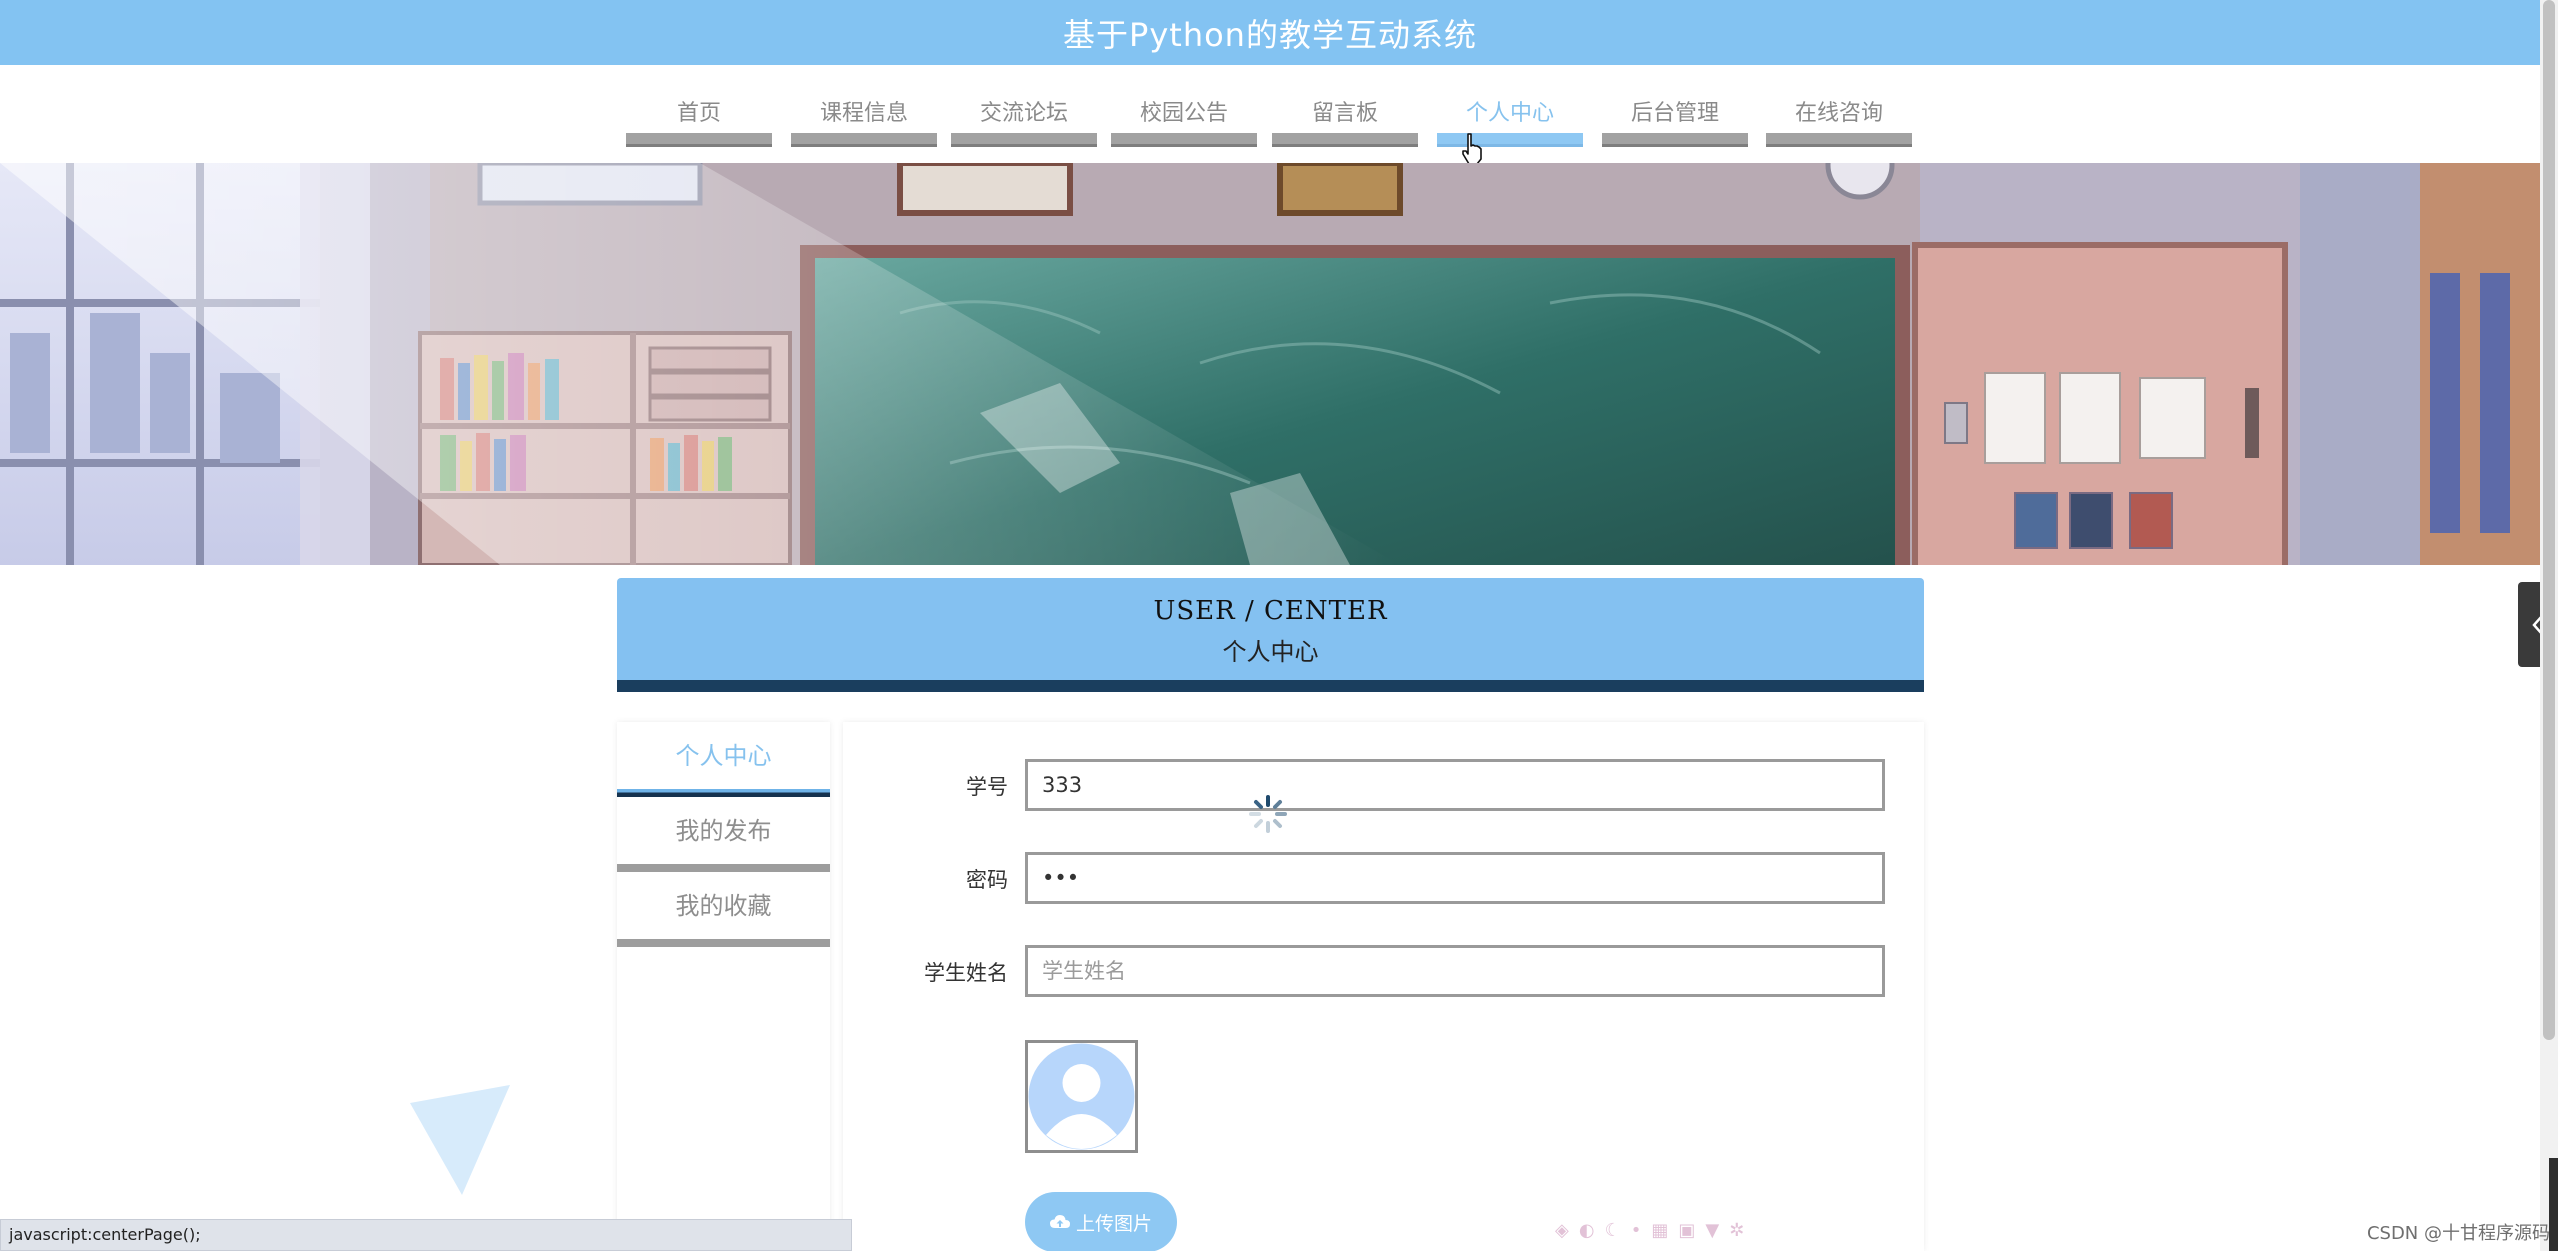  I want to click on ime-punct-icon: •, so click(1636, 1230).